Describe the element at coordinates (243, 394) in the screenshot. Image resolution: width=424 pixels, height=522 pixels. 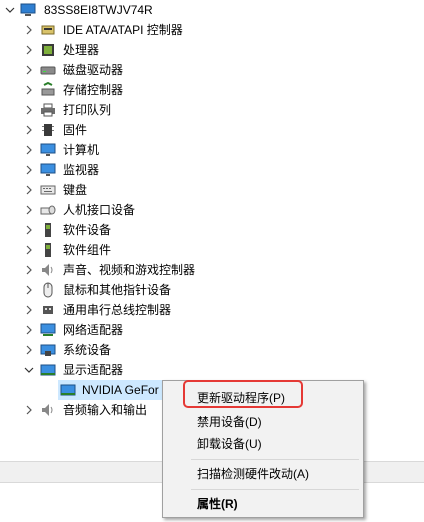
I see `highlight-box` at that location.